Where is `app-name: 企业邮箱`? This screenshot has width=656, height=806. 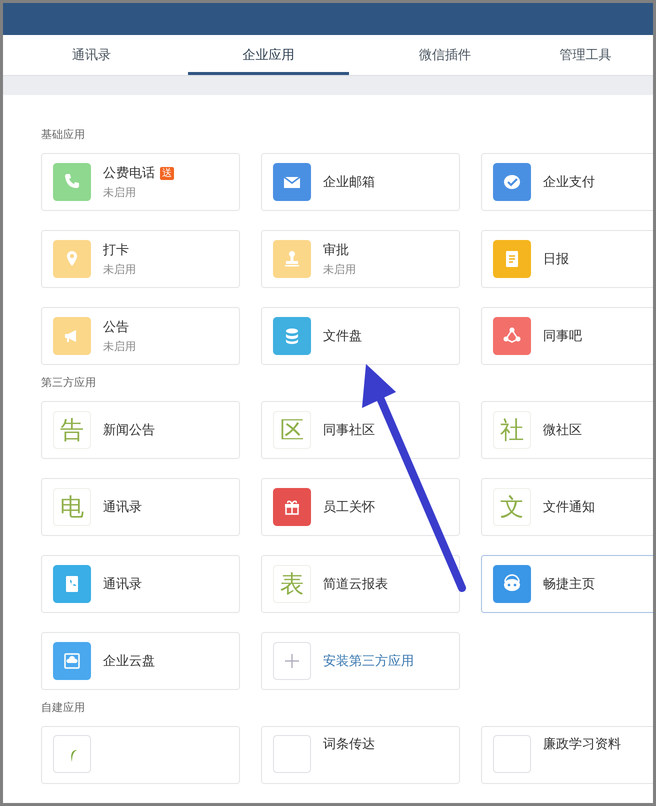 app-name: 企业邮箱 is located at coordinates (349, 182).